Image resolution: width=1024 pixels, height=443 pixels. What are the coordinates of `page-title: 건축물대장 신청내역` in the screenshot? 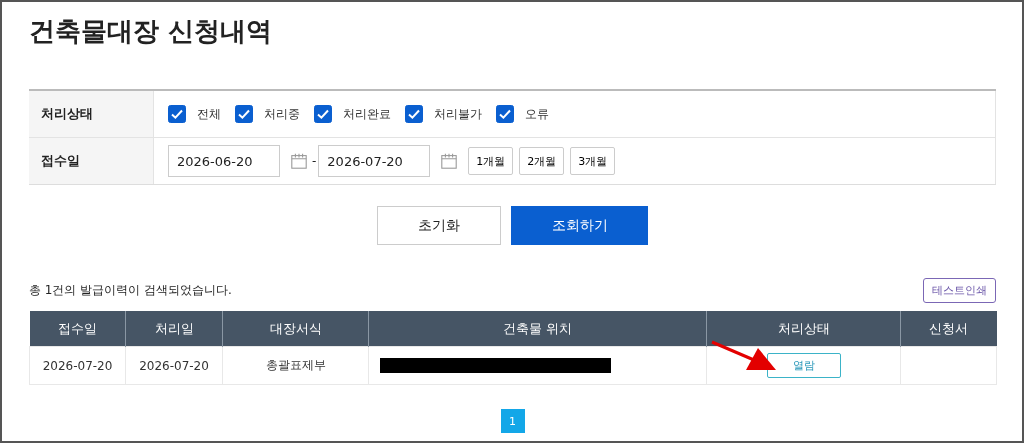 It's located at (151, 31).